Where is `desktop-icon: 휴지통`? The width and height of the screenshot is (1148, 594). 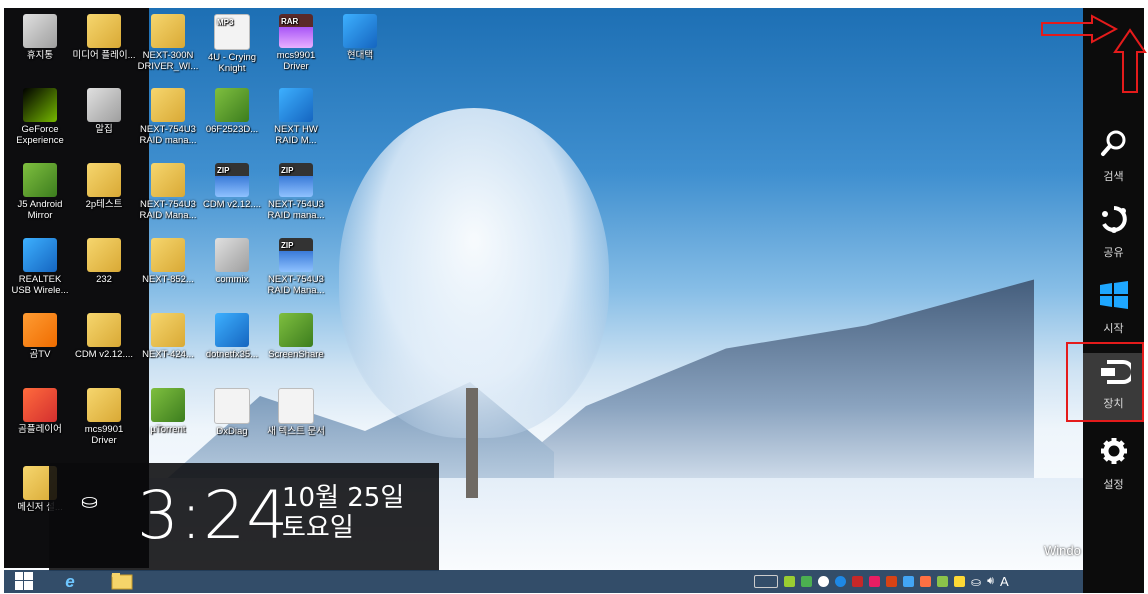
desktop-icon: 휴지통 is located at coordinates (40, 37).